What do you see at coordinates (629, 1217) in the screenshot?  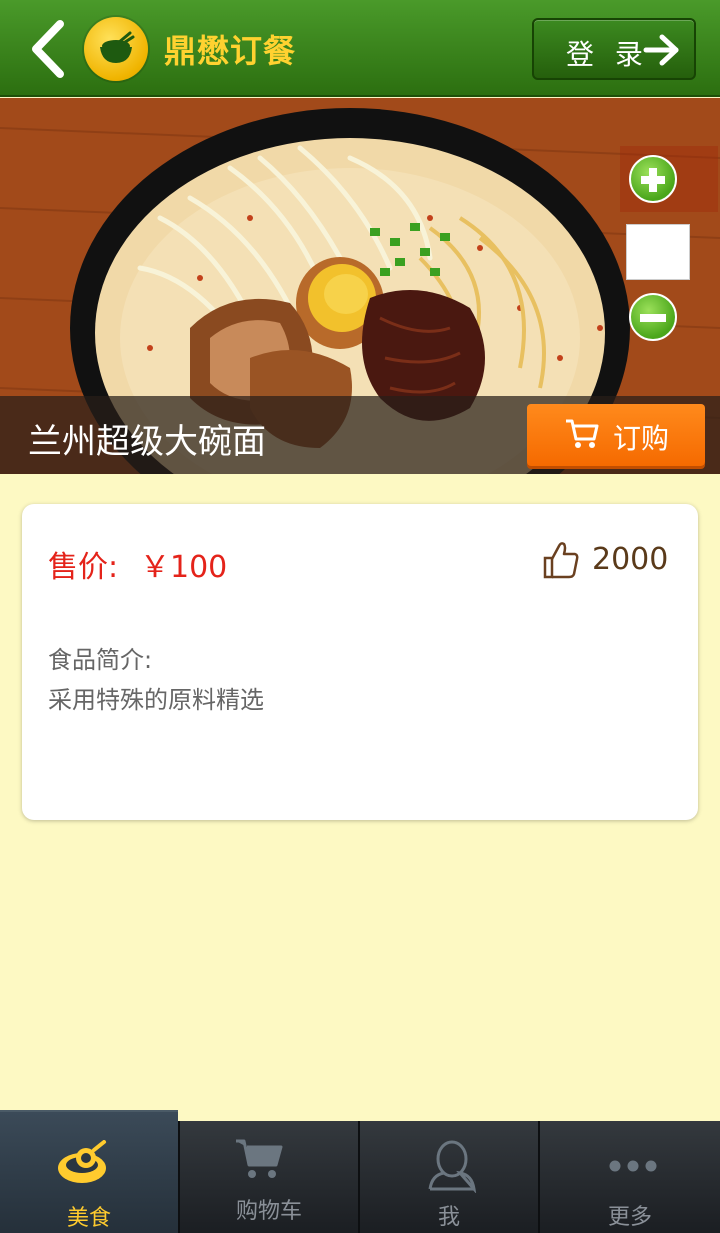 I see `nav-label-more: 更多` at bounding box center [629, 1217].